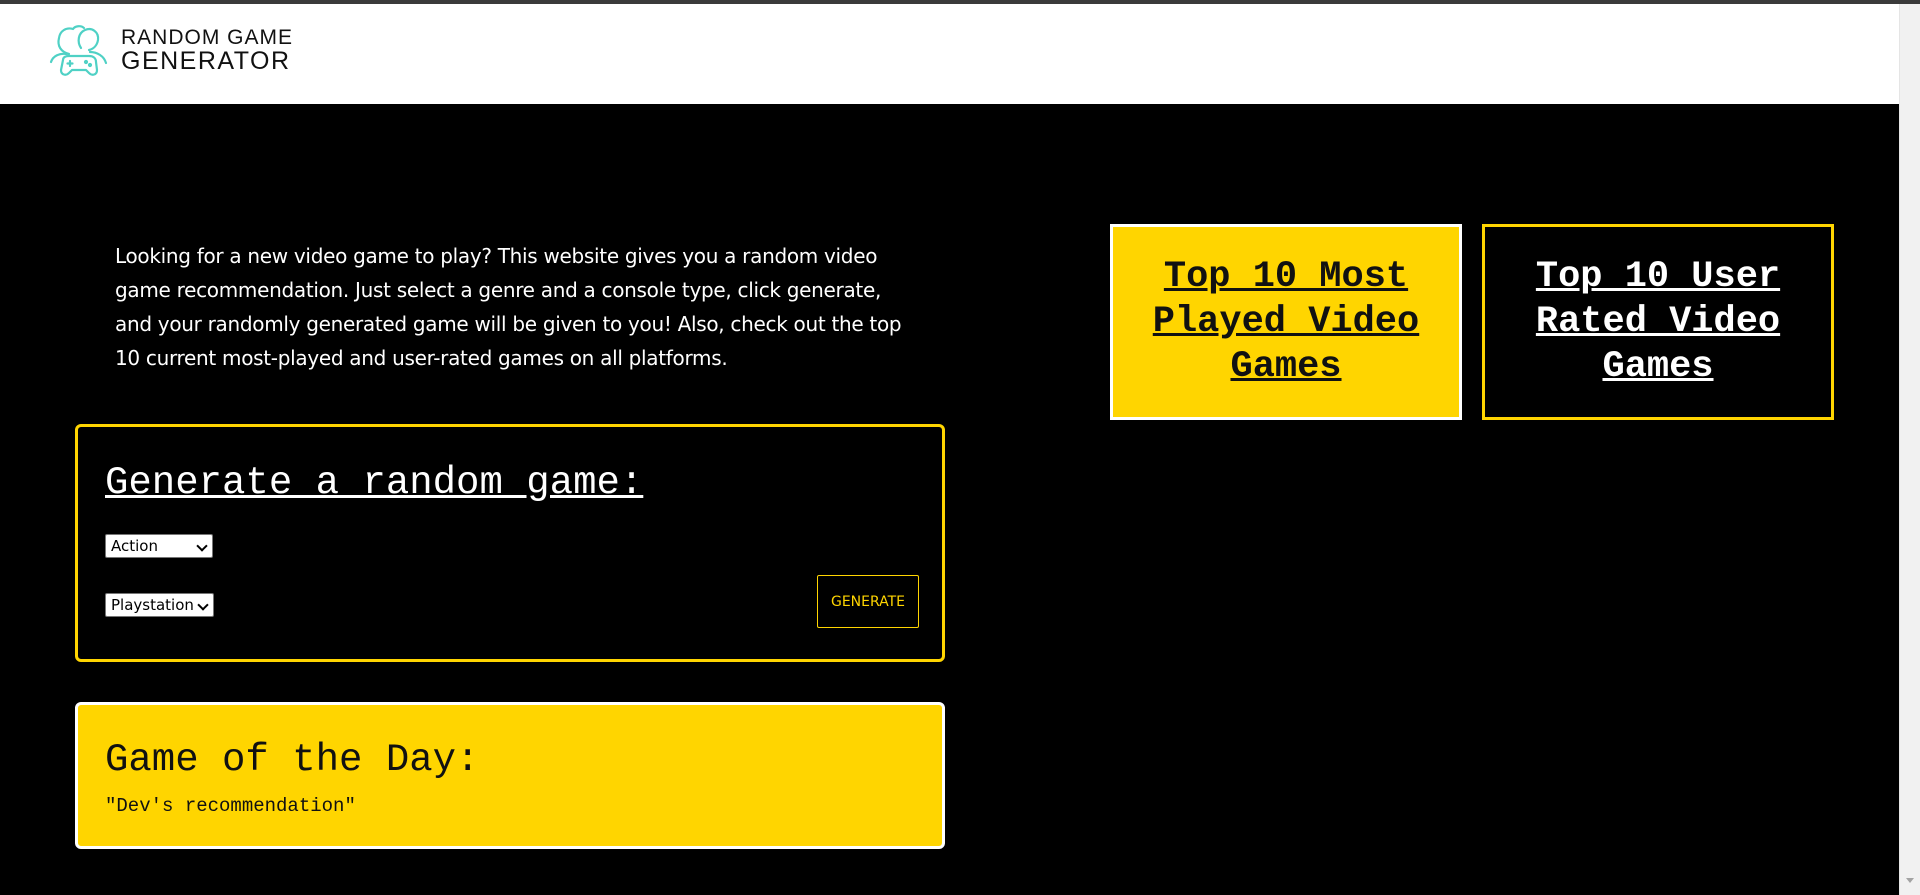 The width and height of the screenshot is (1920, 895). I want to click on most-played-card: Top 10 Most Played Video Games, so click(1286, 322).